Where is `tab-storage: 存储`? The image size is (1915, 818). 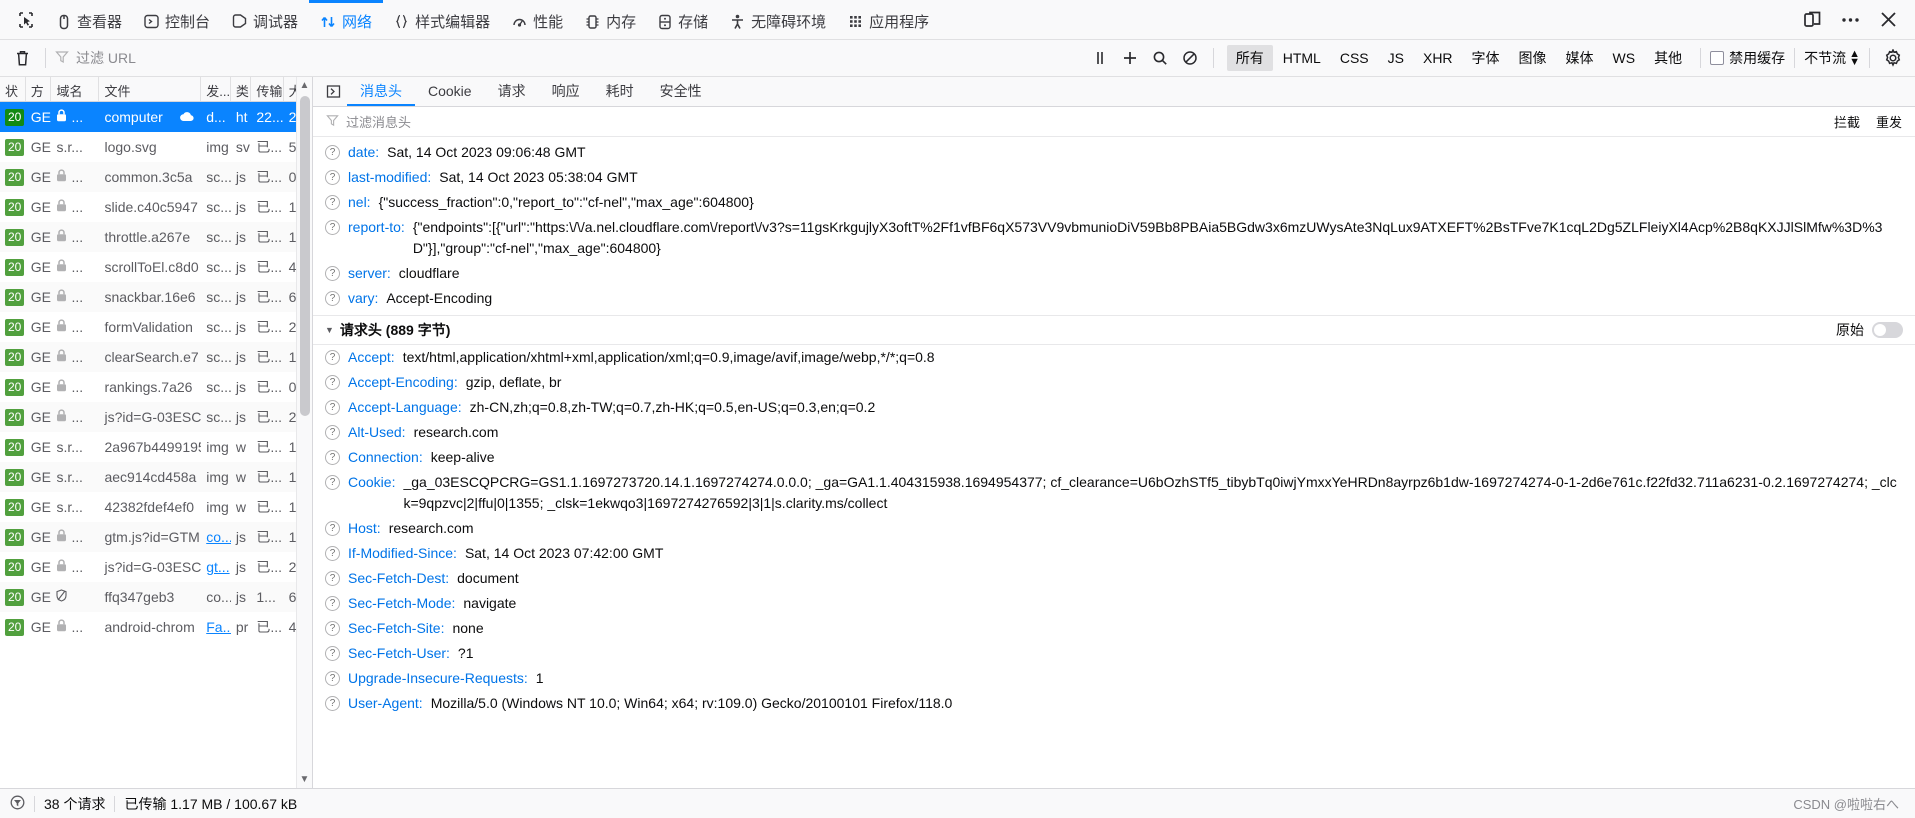 tab-storage: 存储 is located at coordinates (683, 20).